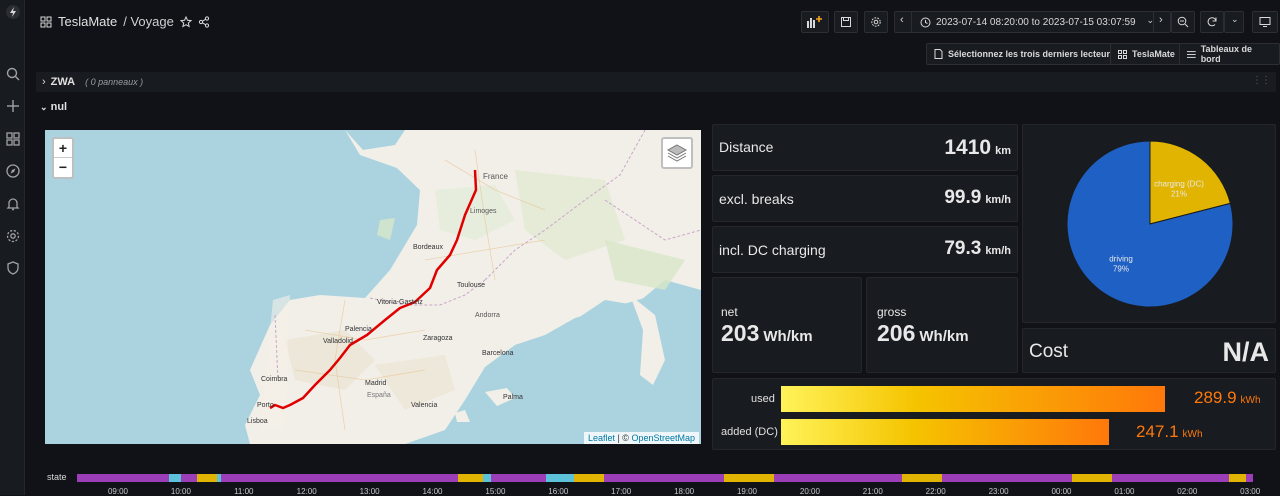  I want to click on distance-panel: Distance 1410 km, so click(865, 147).